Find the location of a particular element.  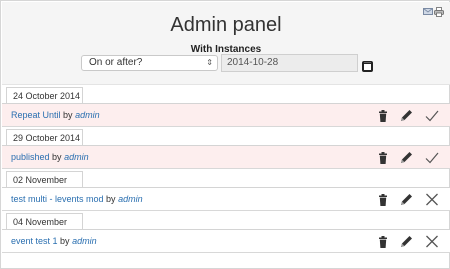

event-row: test multi - levents mod by admin is located at coordinates (226, 199).